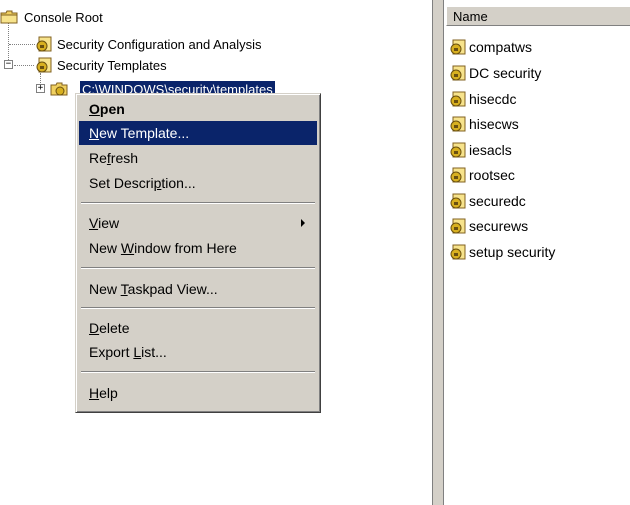  I want to click on list-item: securedc, so click(487, 201).